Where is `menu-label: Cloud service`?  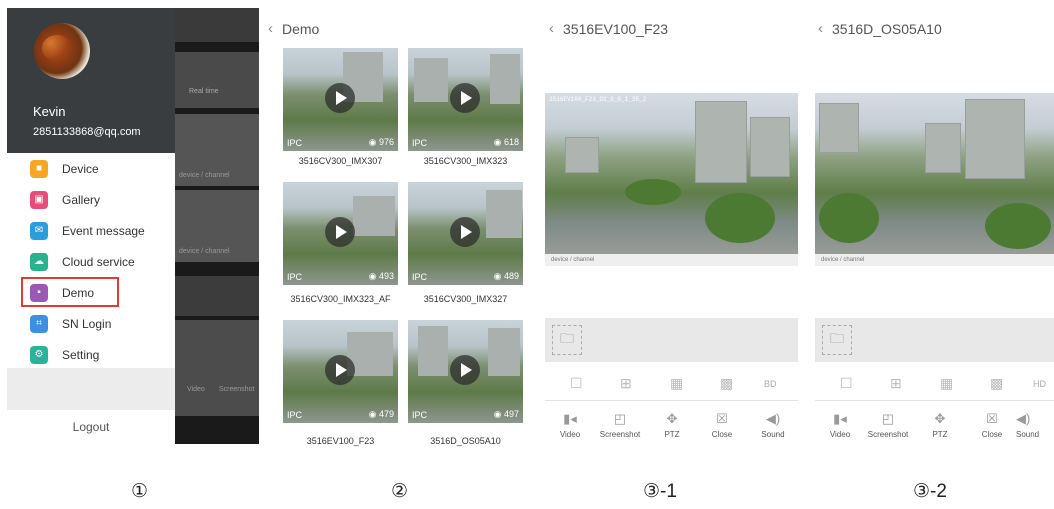 menu-label: Cloud service is located at coordinates (98, 261).